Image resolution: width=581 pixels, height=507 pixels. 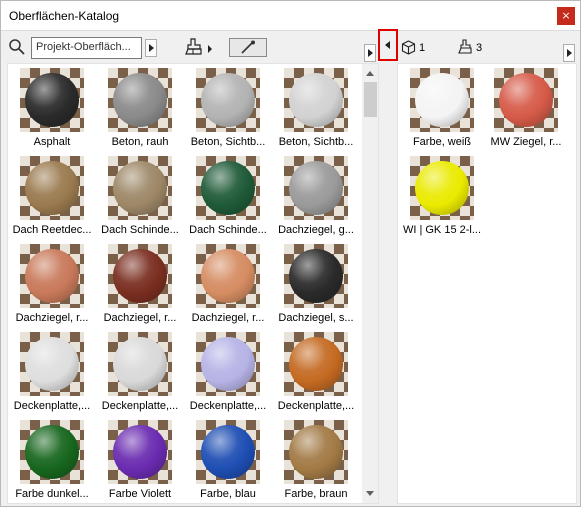 I want to click on eyedropper-button, so click(x=248, y=47).